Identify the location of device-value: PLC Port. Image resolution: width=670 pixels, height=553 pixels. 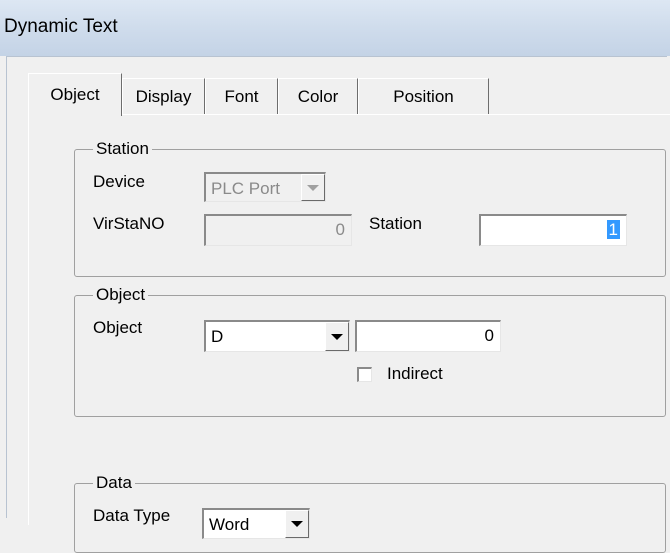
(245, 188).